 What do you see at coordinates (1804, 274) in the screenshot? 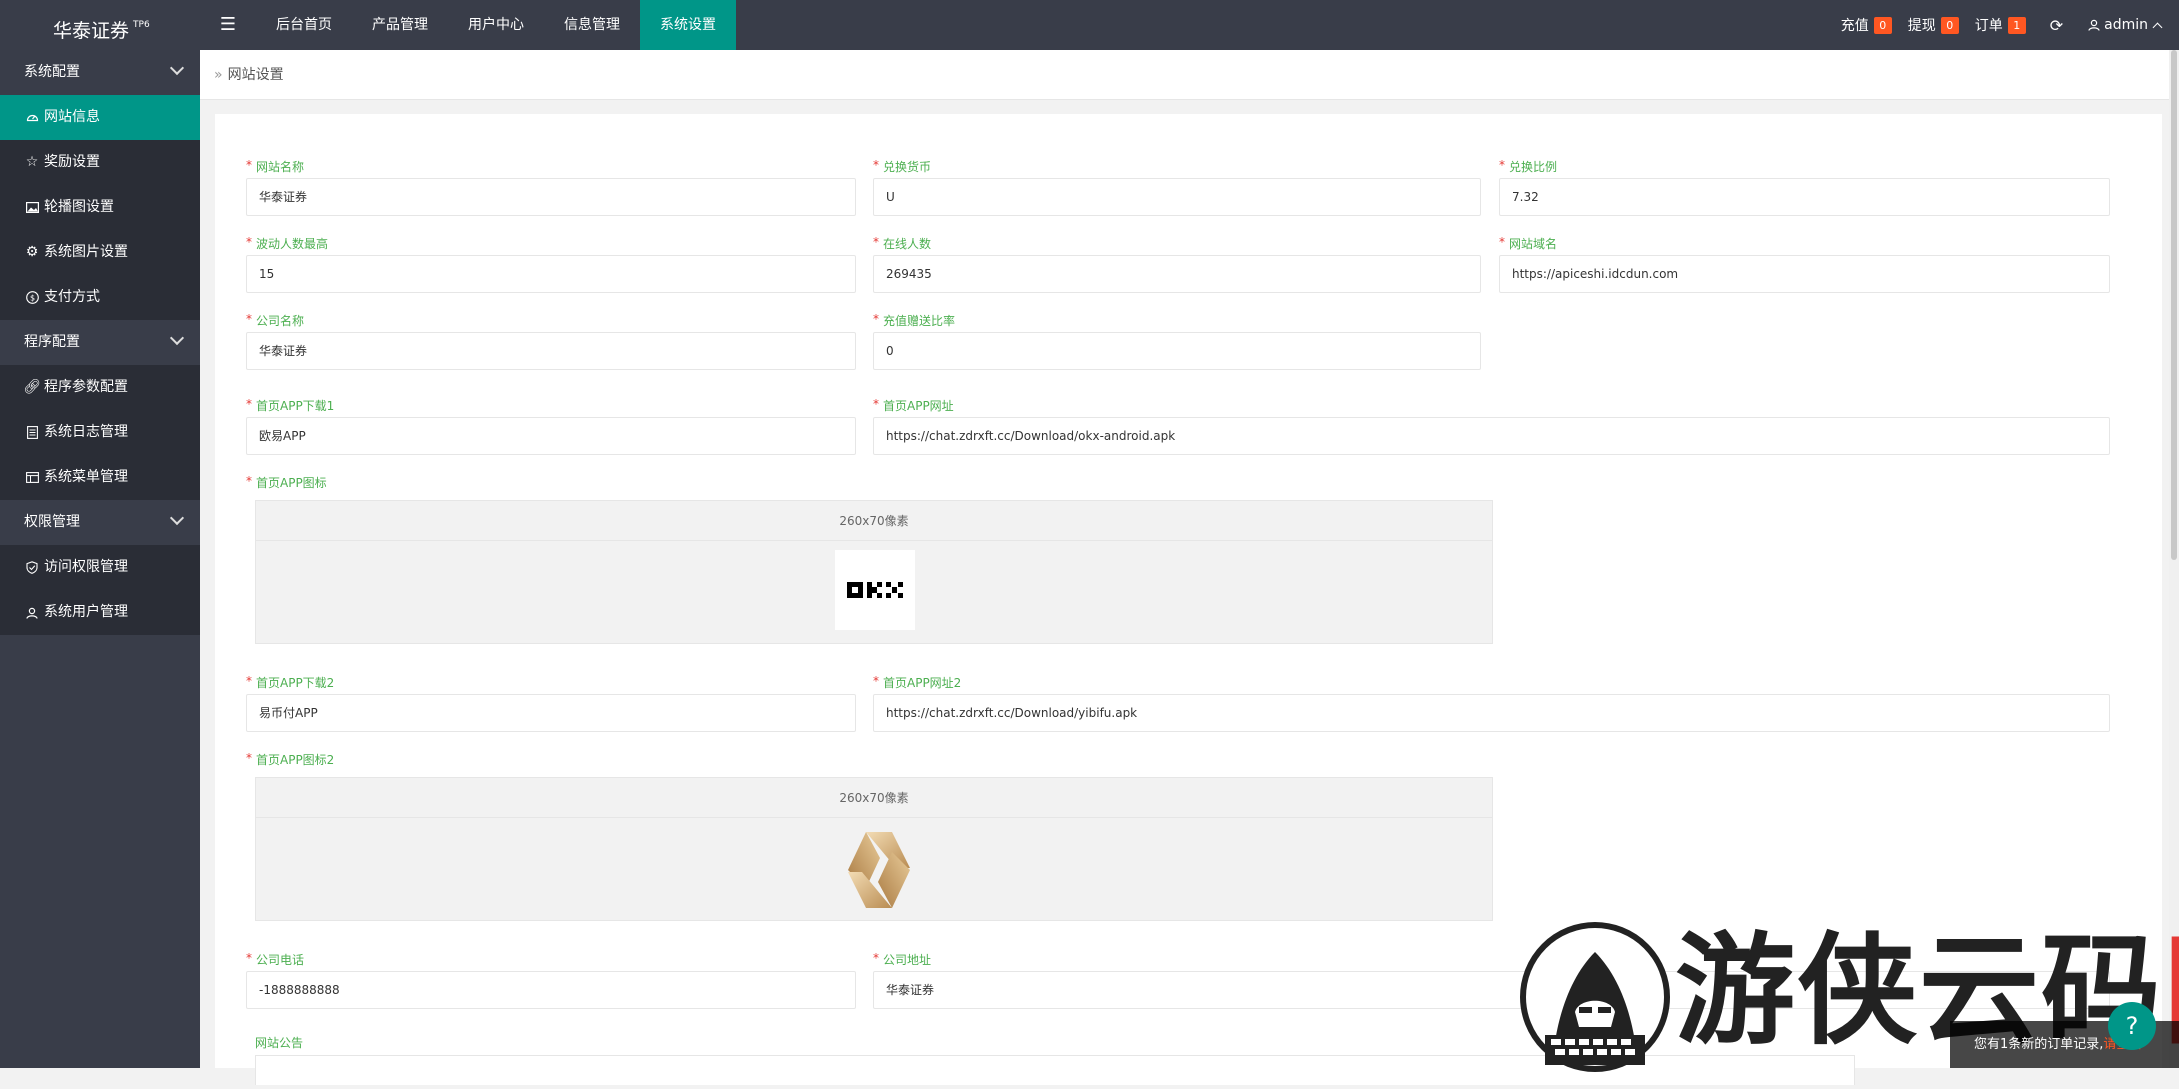
I see `domain-input: https://apiceshi.idcdun.com` at bounding box center [1804, 274].